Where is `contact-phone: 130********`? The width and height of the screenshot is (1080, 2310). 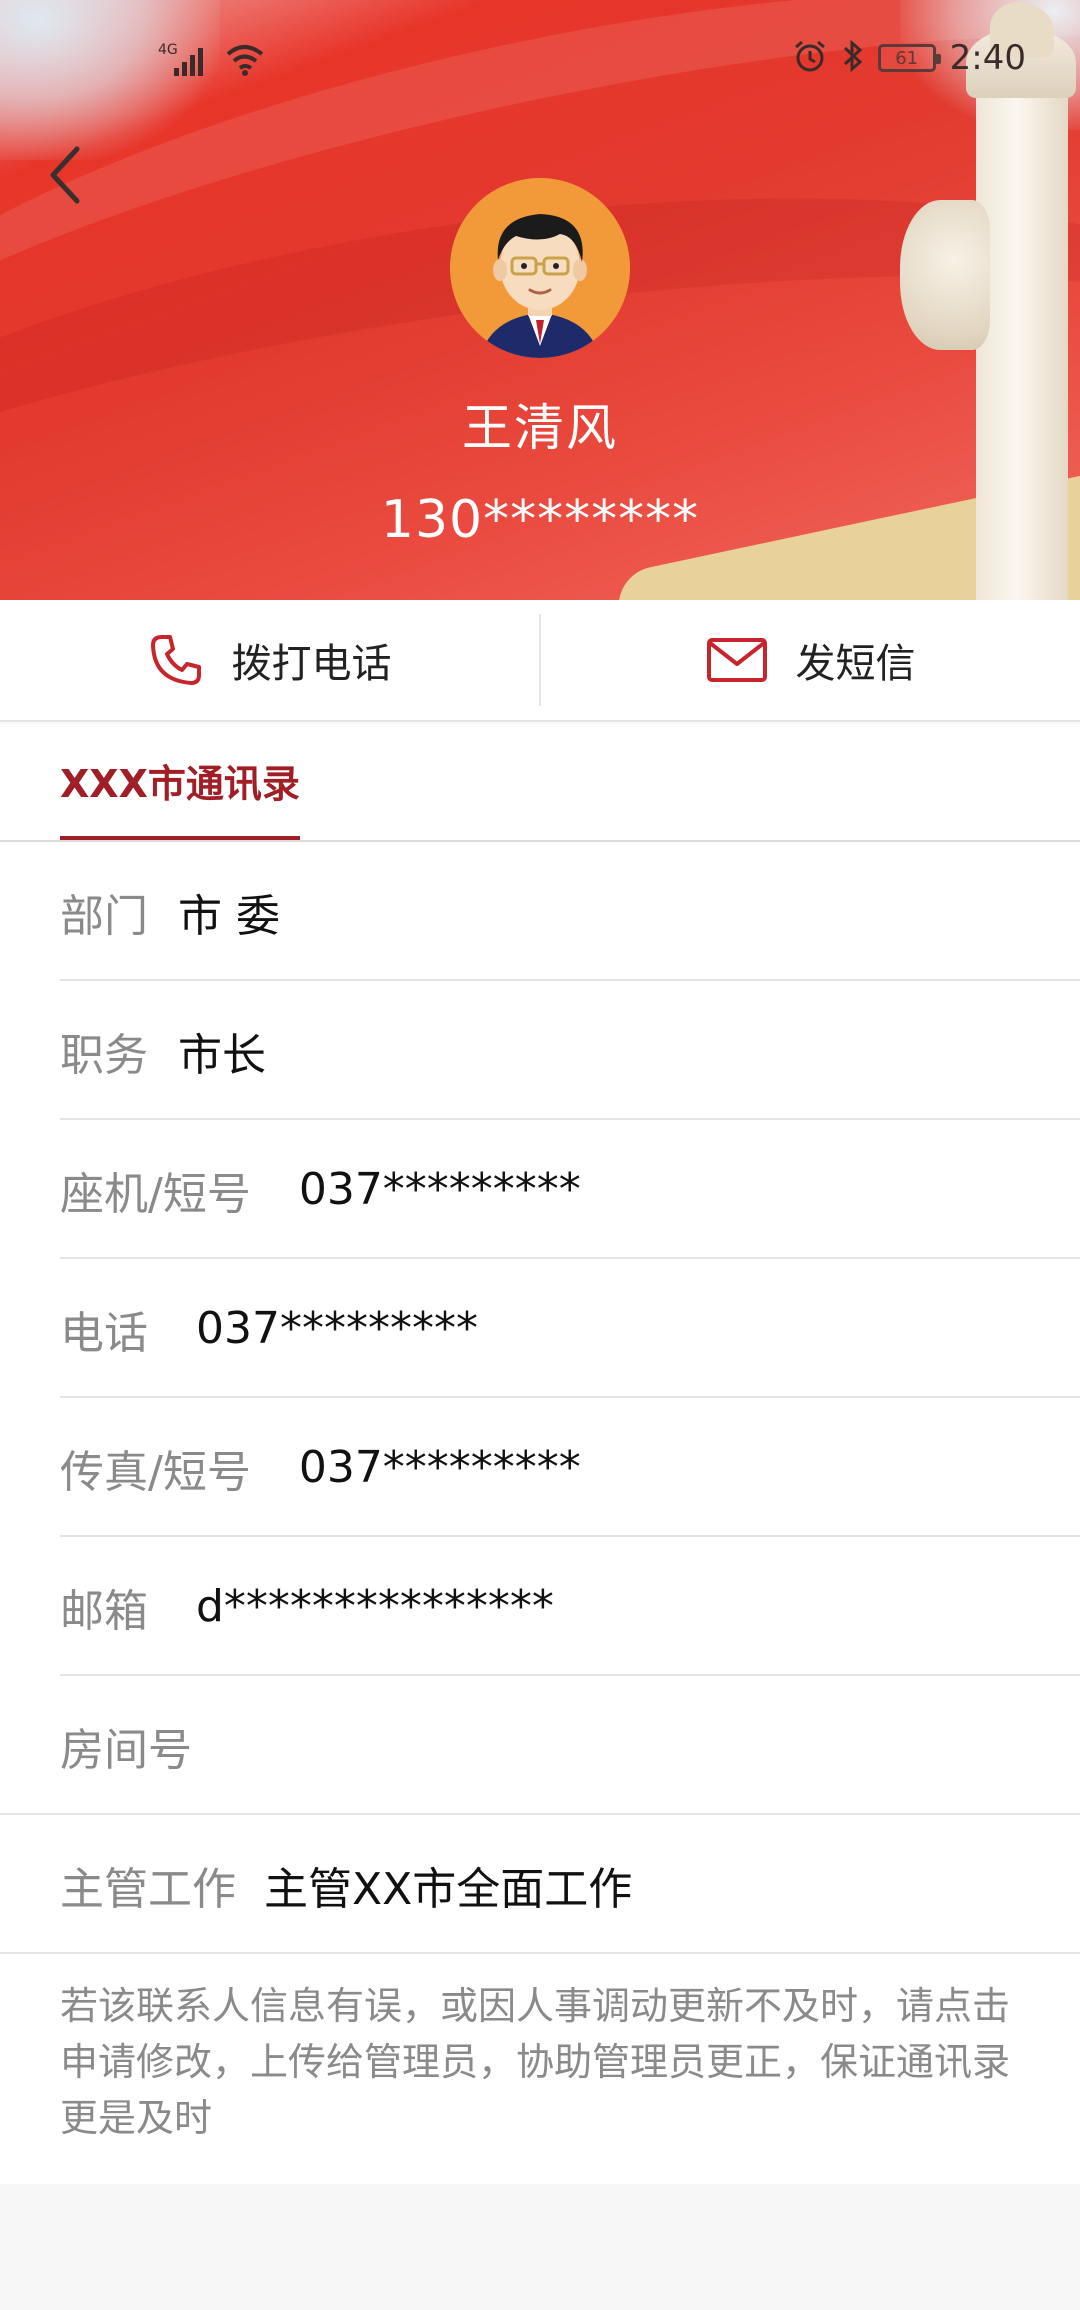
contact-phone: 130******** is located at coordinates (540, 520).